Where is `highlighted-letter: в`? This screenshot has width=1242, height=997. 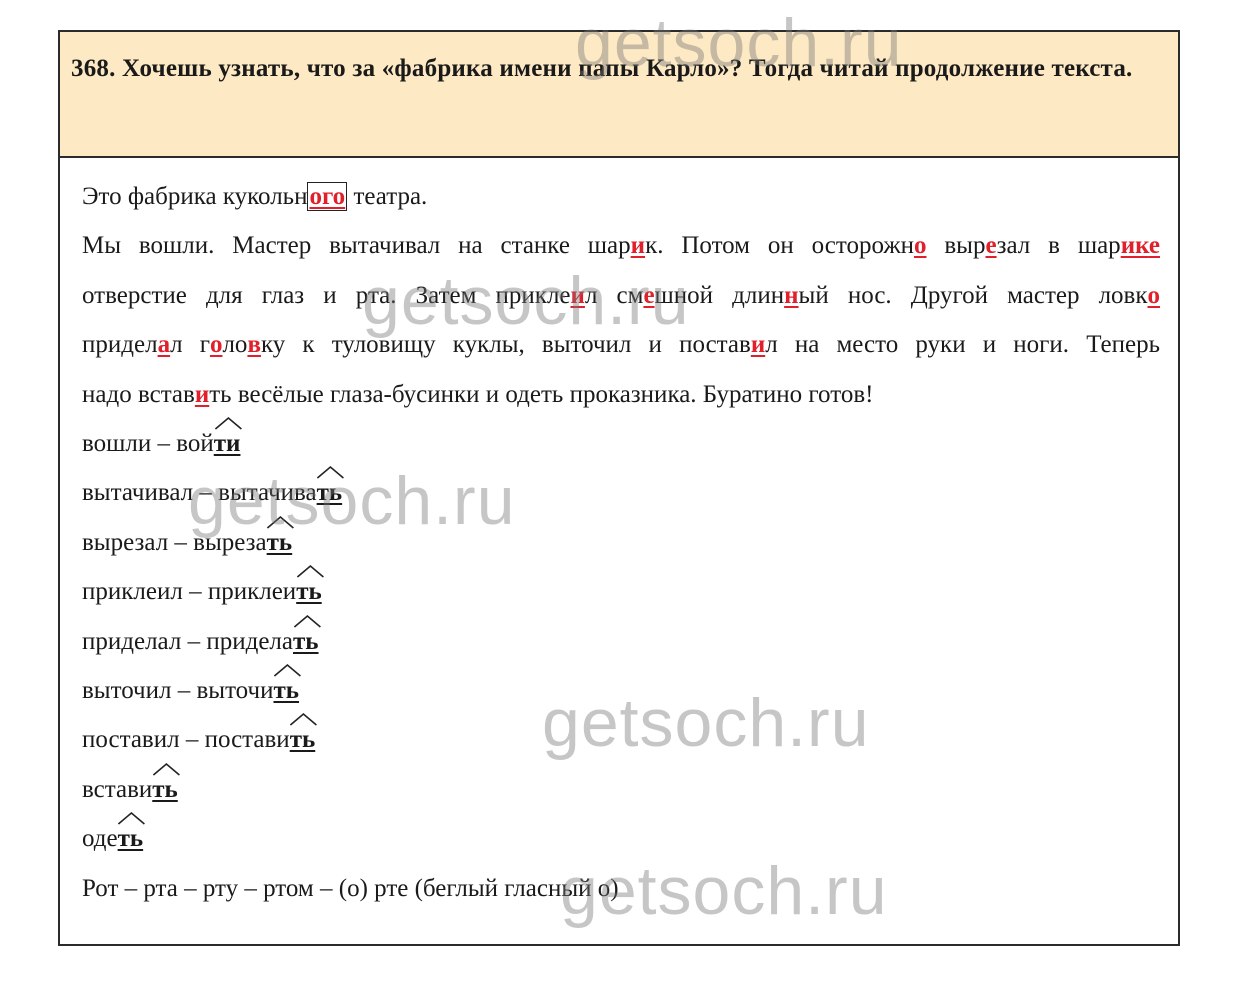 highlighted-letter: в is located at coordinates (254, 345).